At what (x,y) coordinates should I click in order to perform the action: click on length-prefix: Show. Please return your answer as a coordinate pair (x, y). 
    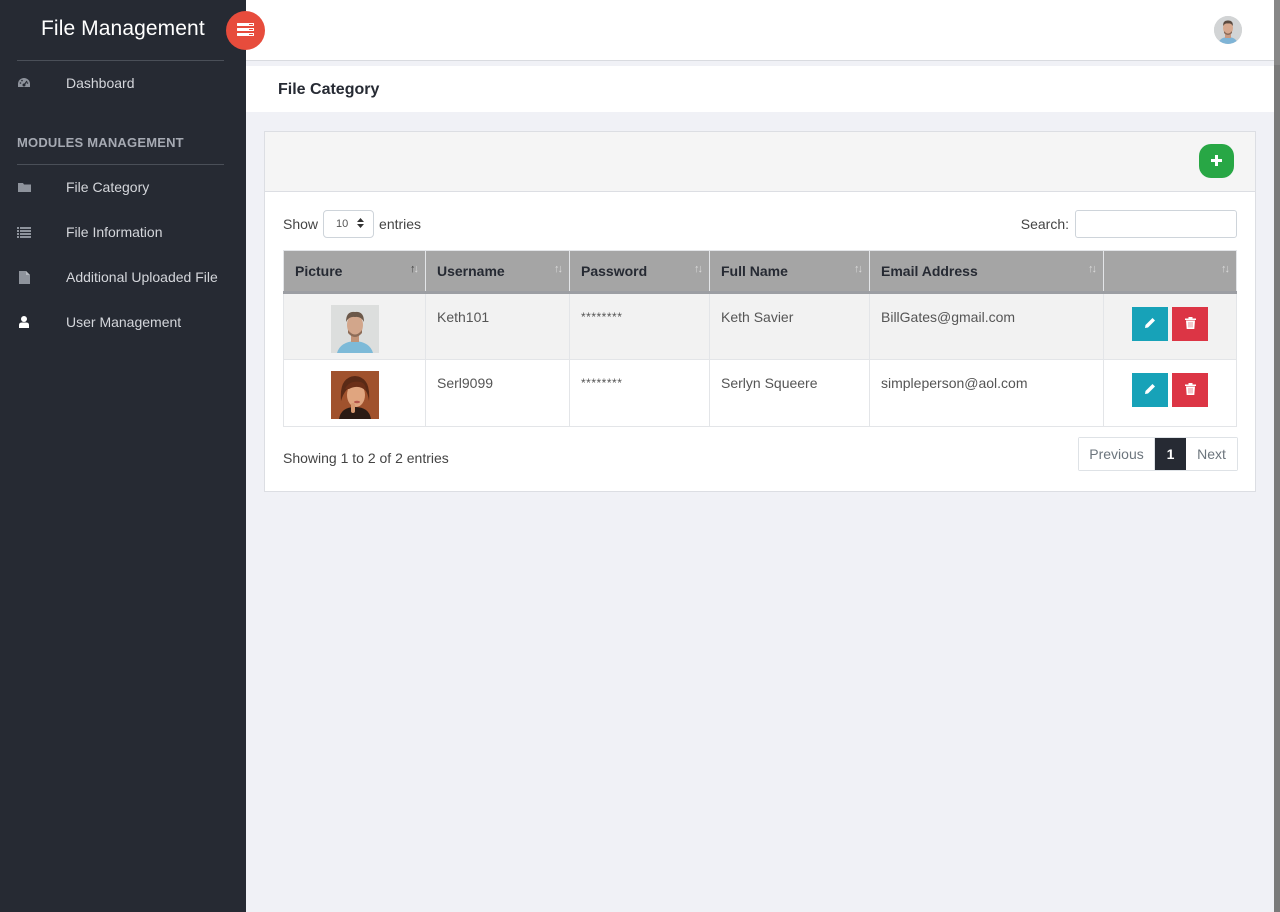
    Looking at the image, I should click on (301, 224).